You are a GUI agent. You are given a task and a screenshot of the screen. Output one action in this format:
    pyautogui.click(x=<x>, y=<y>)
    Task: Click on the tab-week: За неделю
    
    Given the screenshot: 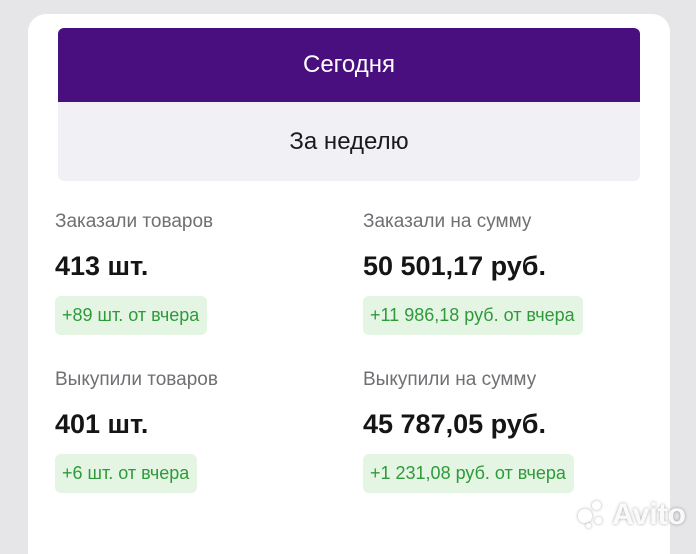 What is the action you would take?
    pyautogui.click(x=349, y=141)
    